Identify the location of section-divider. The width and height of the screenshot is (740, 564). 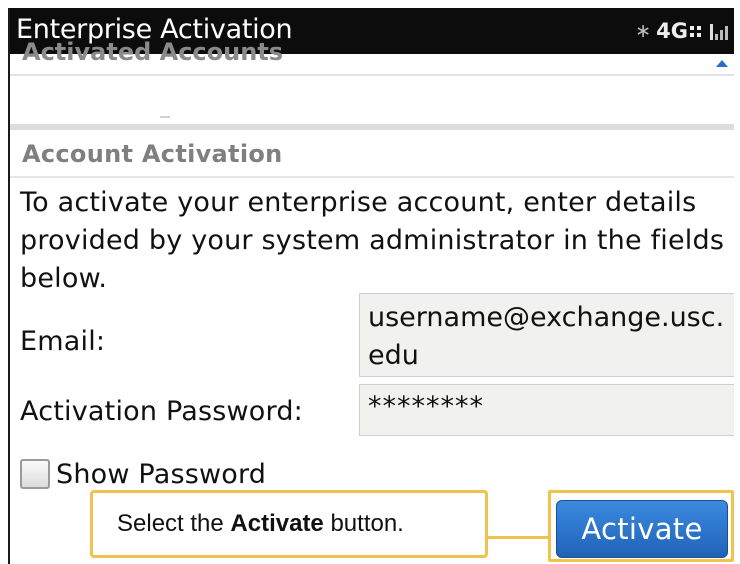
(372, 127).